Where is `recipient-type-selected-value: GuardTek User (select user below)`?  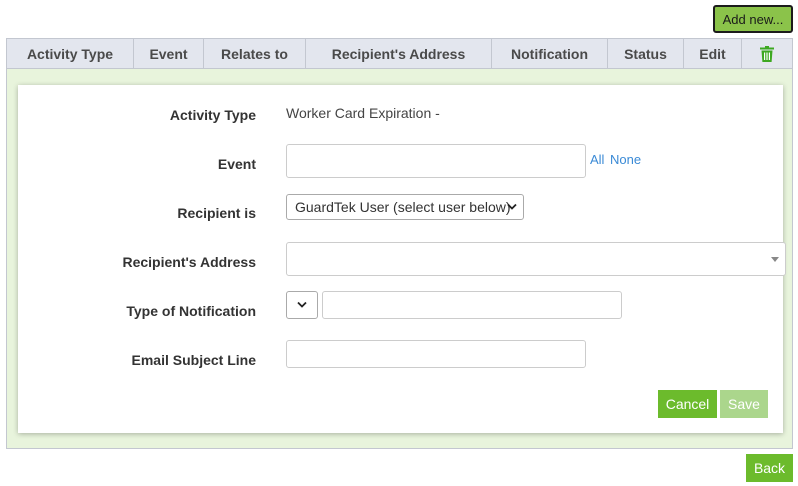 recipient-type-selected-value: GuardTek User (select user below) is located at coordinates (403, 207).